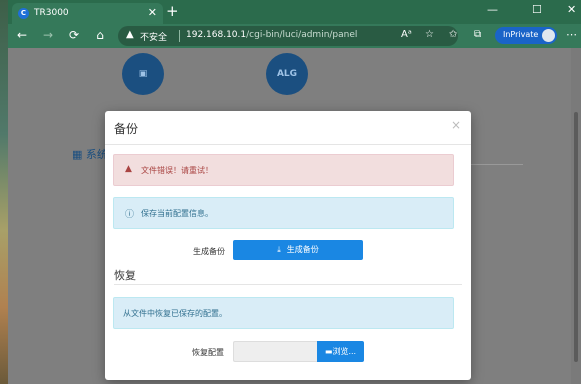 This screenshot has height=384, width=581. Describe the element at coordinates (51, 13) in the screenshot. I see `tab-title: TR3000` at that location.